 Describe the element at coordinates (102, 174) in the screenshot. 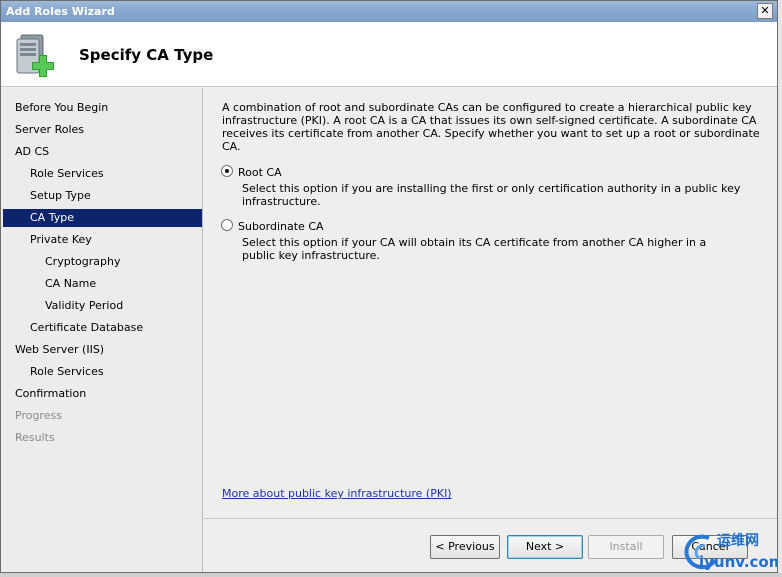

I see `sidebar-item-role-services: Role Services` at that location.